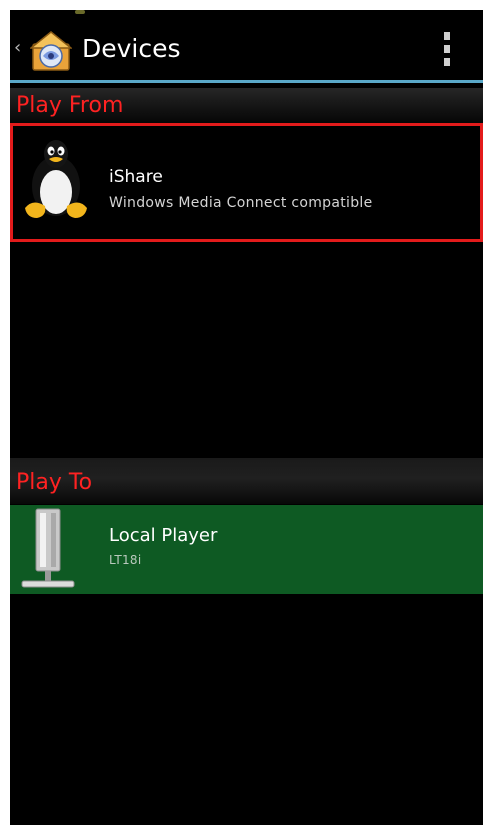  I want to click on section-header-play-from: Play From, so click(246, 106).